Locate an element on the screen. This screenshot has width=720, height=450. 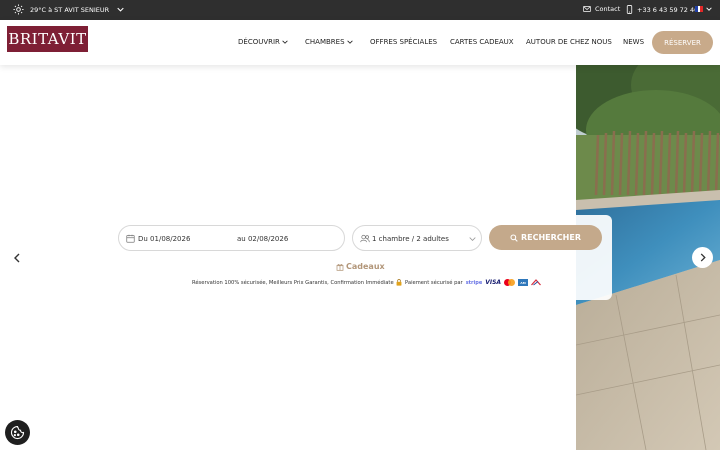
ancv-icon is located at coordinates (536, 282).